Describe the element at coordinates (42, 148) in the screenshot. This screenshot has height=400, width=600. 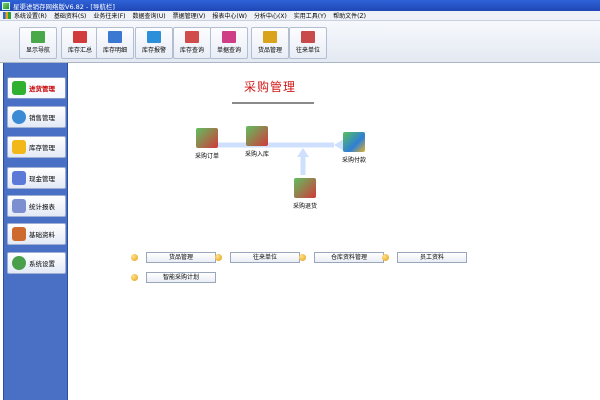
I see `sidebar-item-label: 库存管理` at that location.